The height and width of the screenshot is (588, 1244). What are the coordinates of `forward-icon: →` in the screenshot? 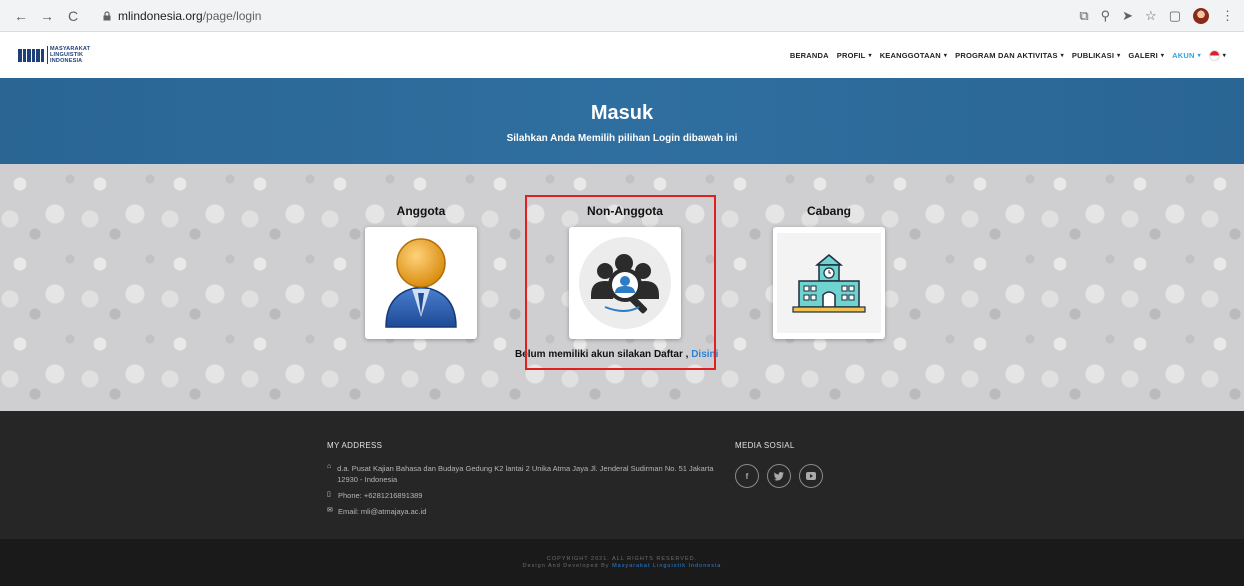 It's located at (47, 16).